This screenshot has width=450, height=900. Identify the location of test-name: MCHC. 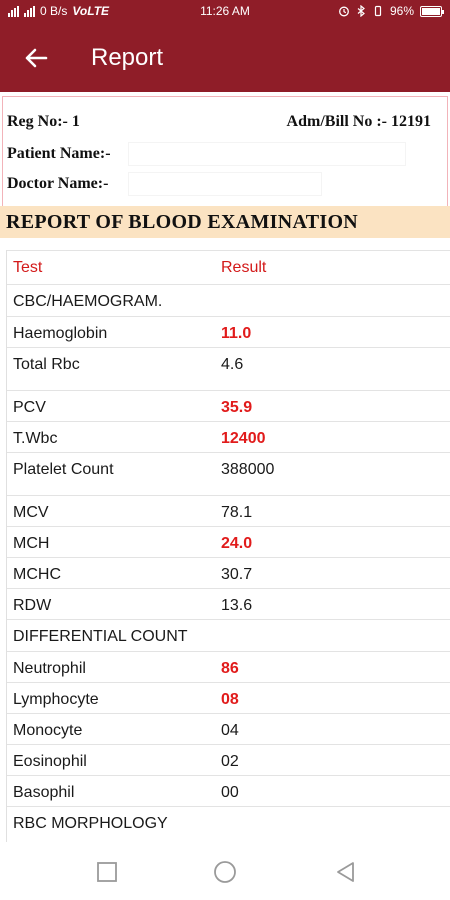
(37, 574).